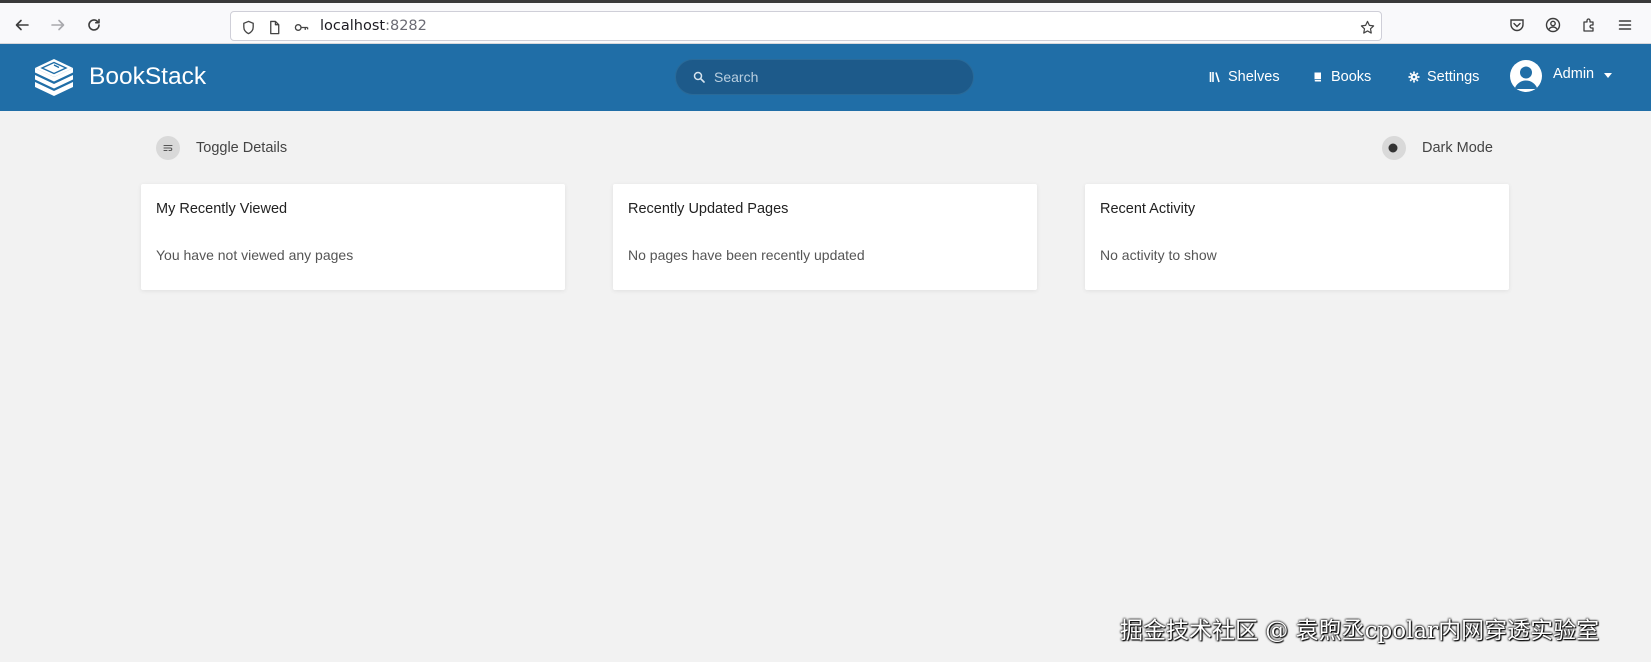 Image resolution: width=1651 pixels, height=662 pixels. I want to click on toggle-details-button: Toggle Details, so click(221, 148).